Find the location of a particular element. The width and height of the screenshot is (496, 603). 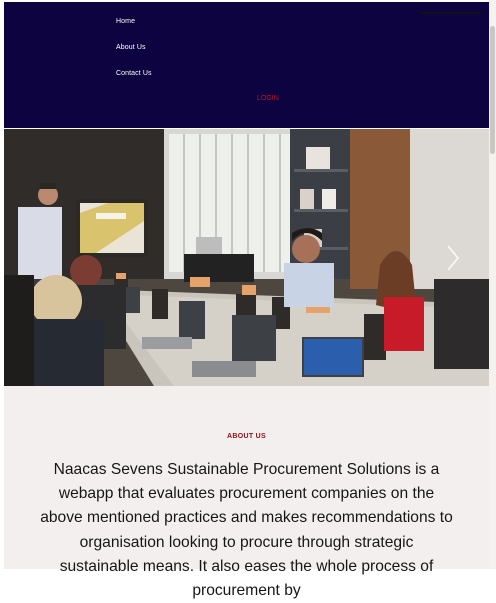

nav-link-home: Home is located at coordinates (125, 21).